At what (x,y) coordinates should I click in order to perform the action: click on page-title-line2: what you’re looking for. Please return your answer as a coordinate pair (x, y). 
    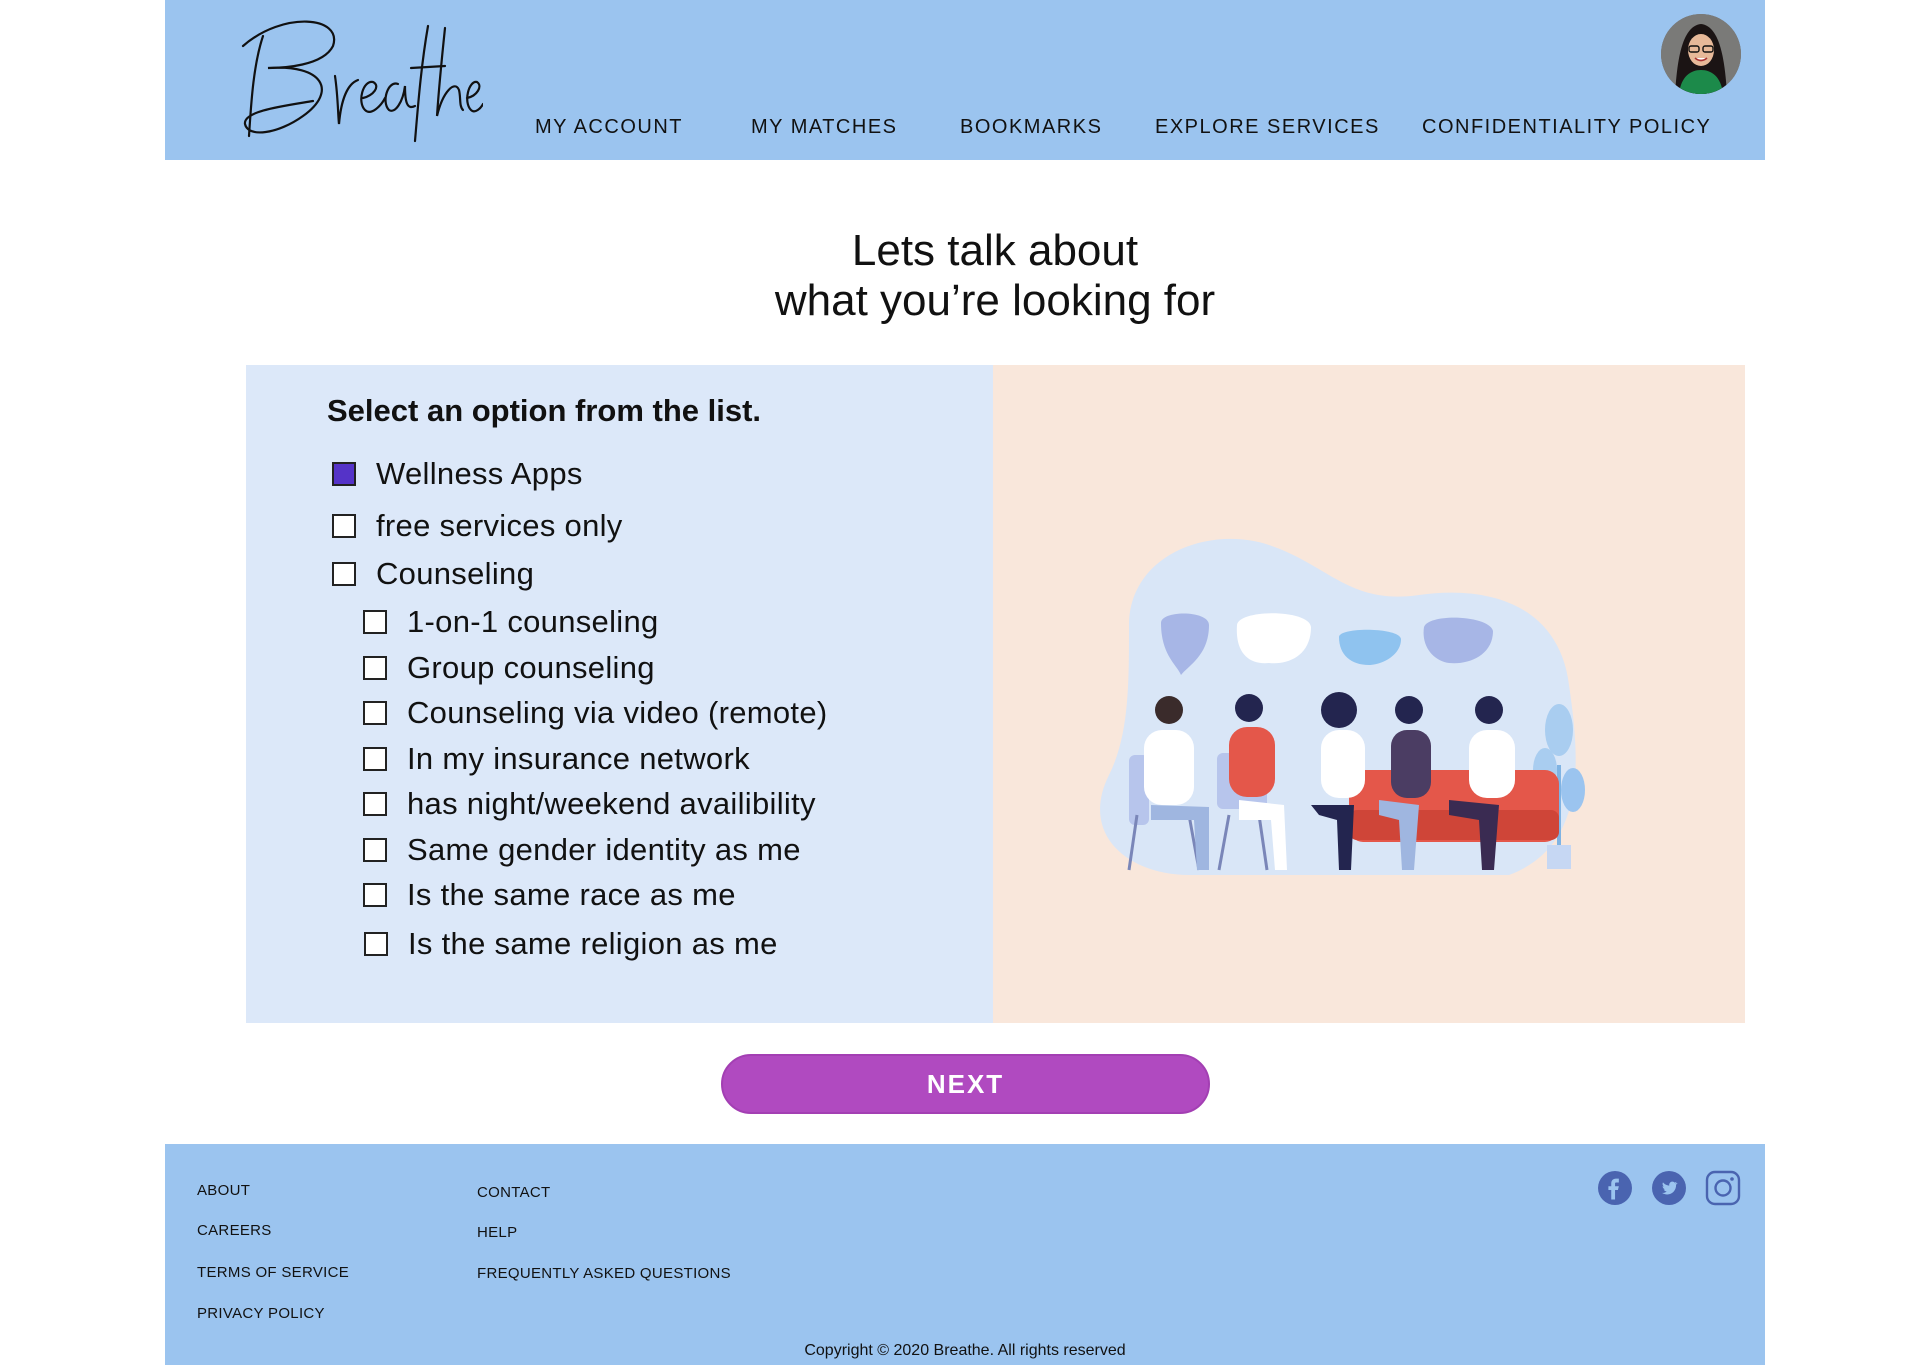
    Looking at the image, I should click on (995, 300).